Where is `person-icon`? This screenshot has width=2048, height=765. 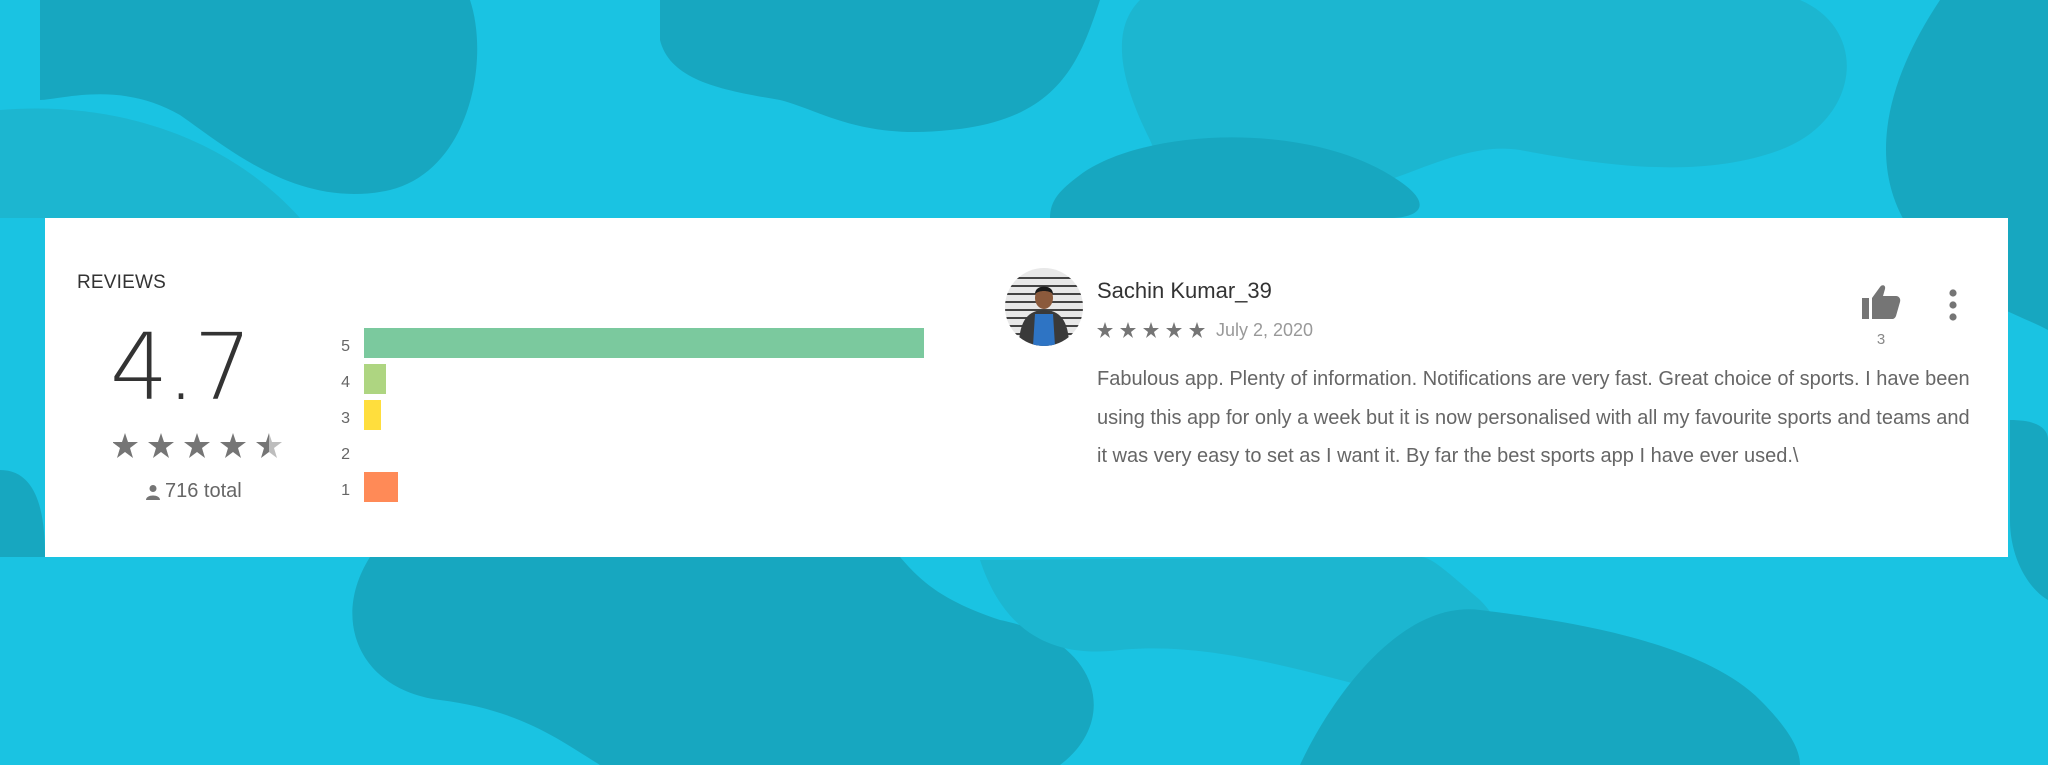 person-icon is located at coordinates (153, 492).